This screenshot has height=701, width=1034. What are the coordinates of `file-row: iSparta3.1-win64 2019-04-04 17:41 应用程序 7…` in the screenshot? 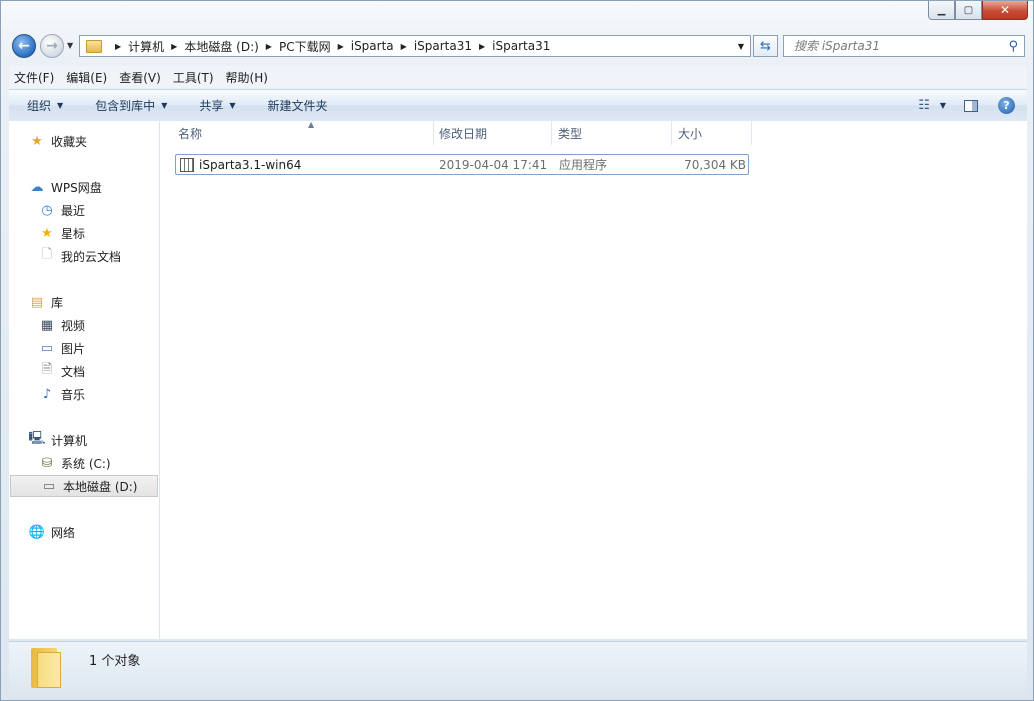 It's located at (462, 164).